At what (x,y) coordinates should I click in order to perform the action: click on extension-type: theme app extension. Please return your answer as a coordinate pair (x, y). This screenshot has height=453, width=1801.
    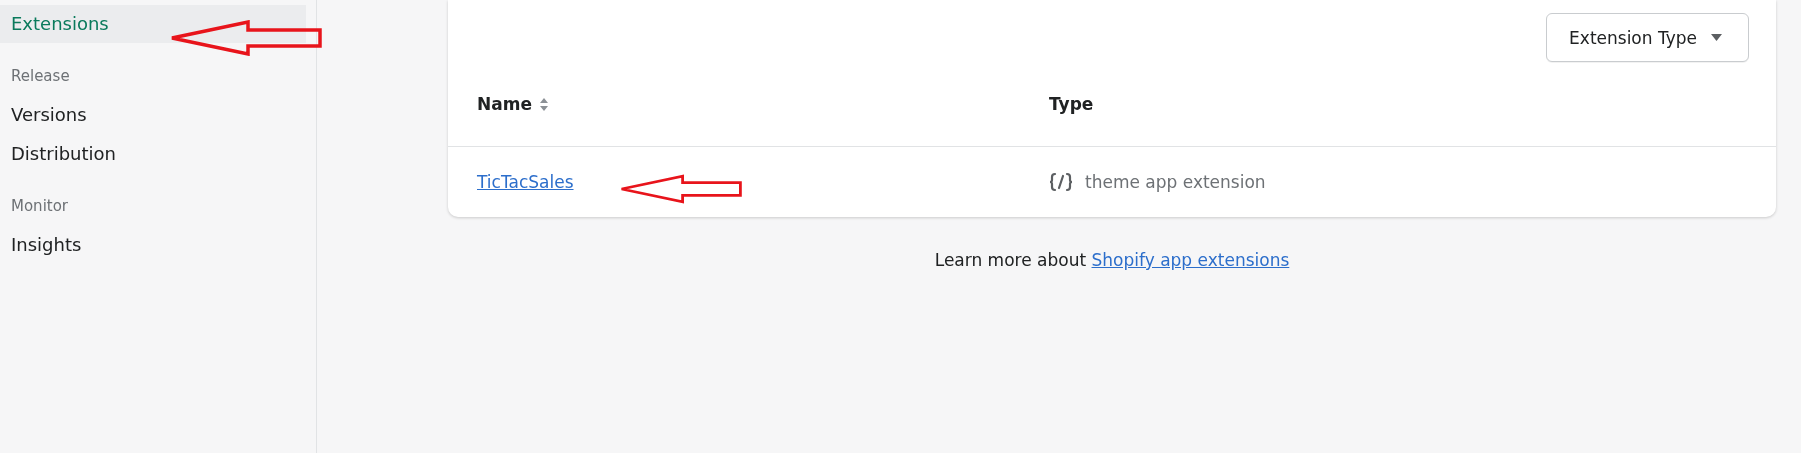
    Looking at the image, I should click on (1175, 182).